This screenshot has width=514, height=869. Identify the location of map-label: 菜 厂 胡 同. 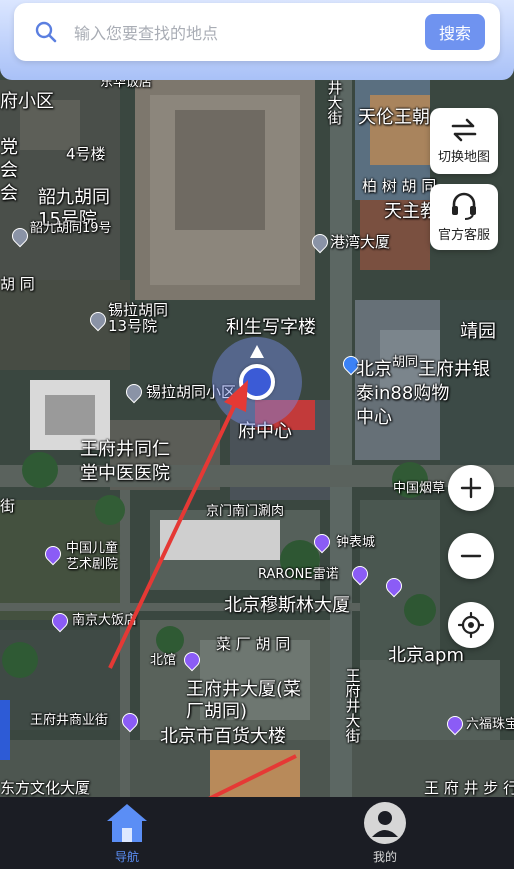
(253, 644).